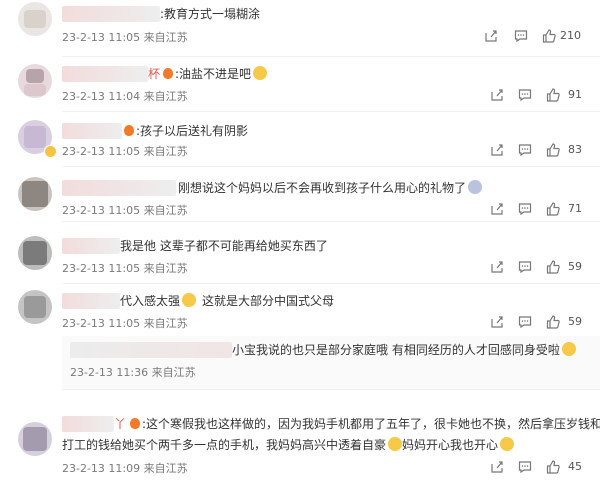  Describe the element at coordinates (154, 74) in the screenshot. I see `comment-username-suffix: 杯` at that location.